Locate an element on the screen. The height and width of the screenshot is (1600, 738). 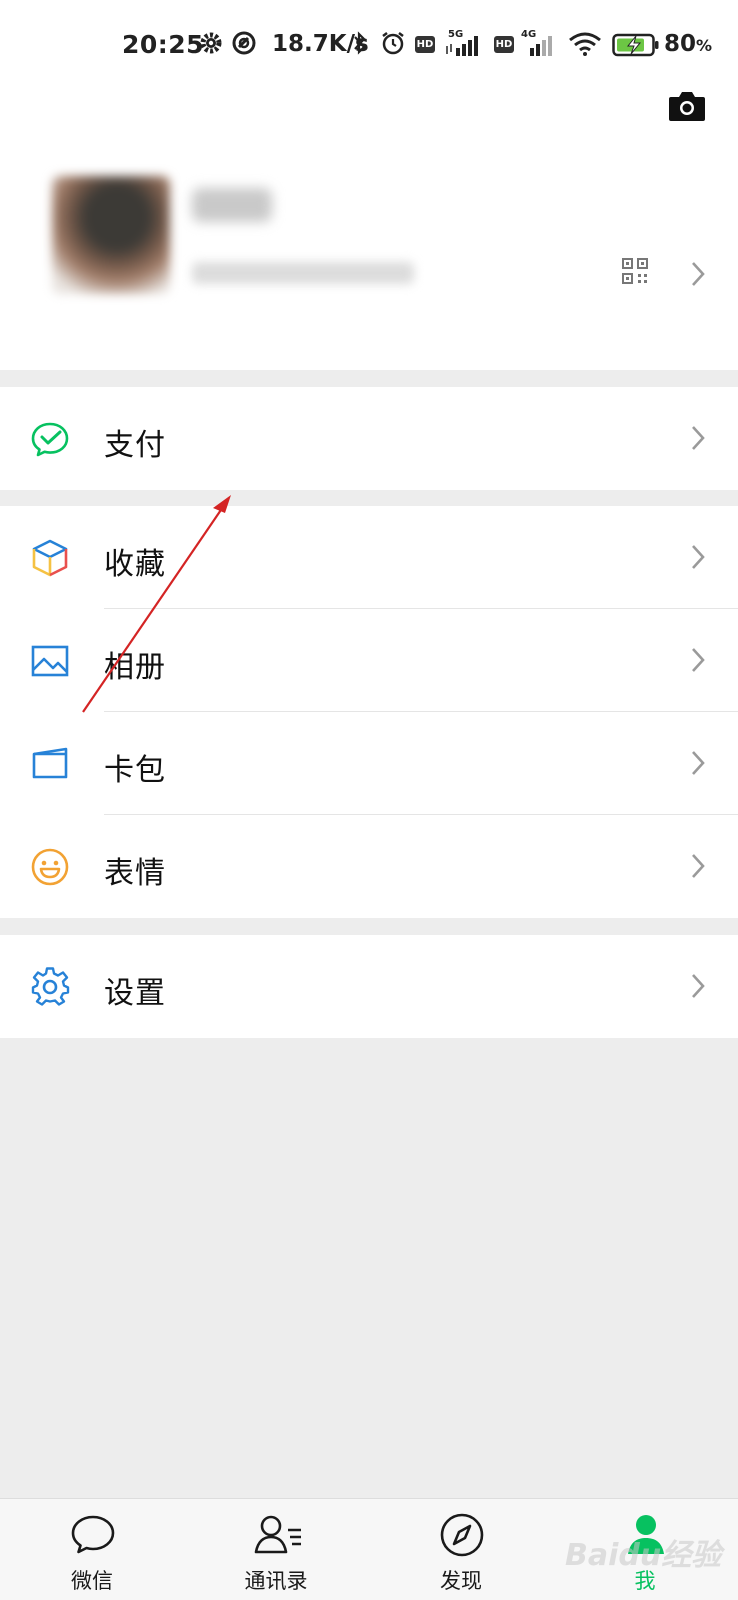
alarm-icon is located at coordinates (393, 45).